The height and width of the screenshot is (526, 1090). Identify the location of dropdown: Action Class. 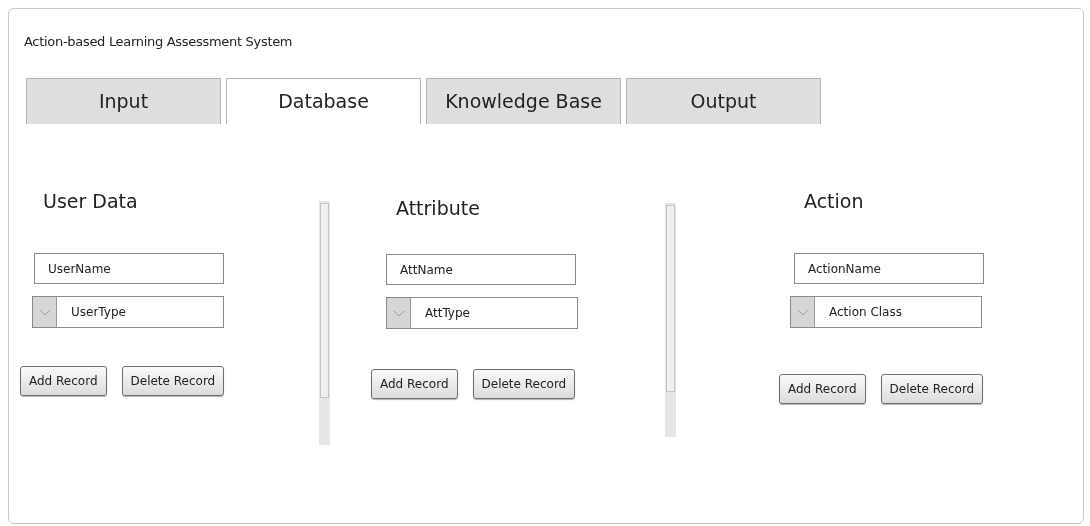
(886, 312).